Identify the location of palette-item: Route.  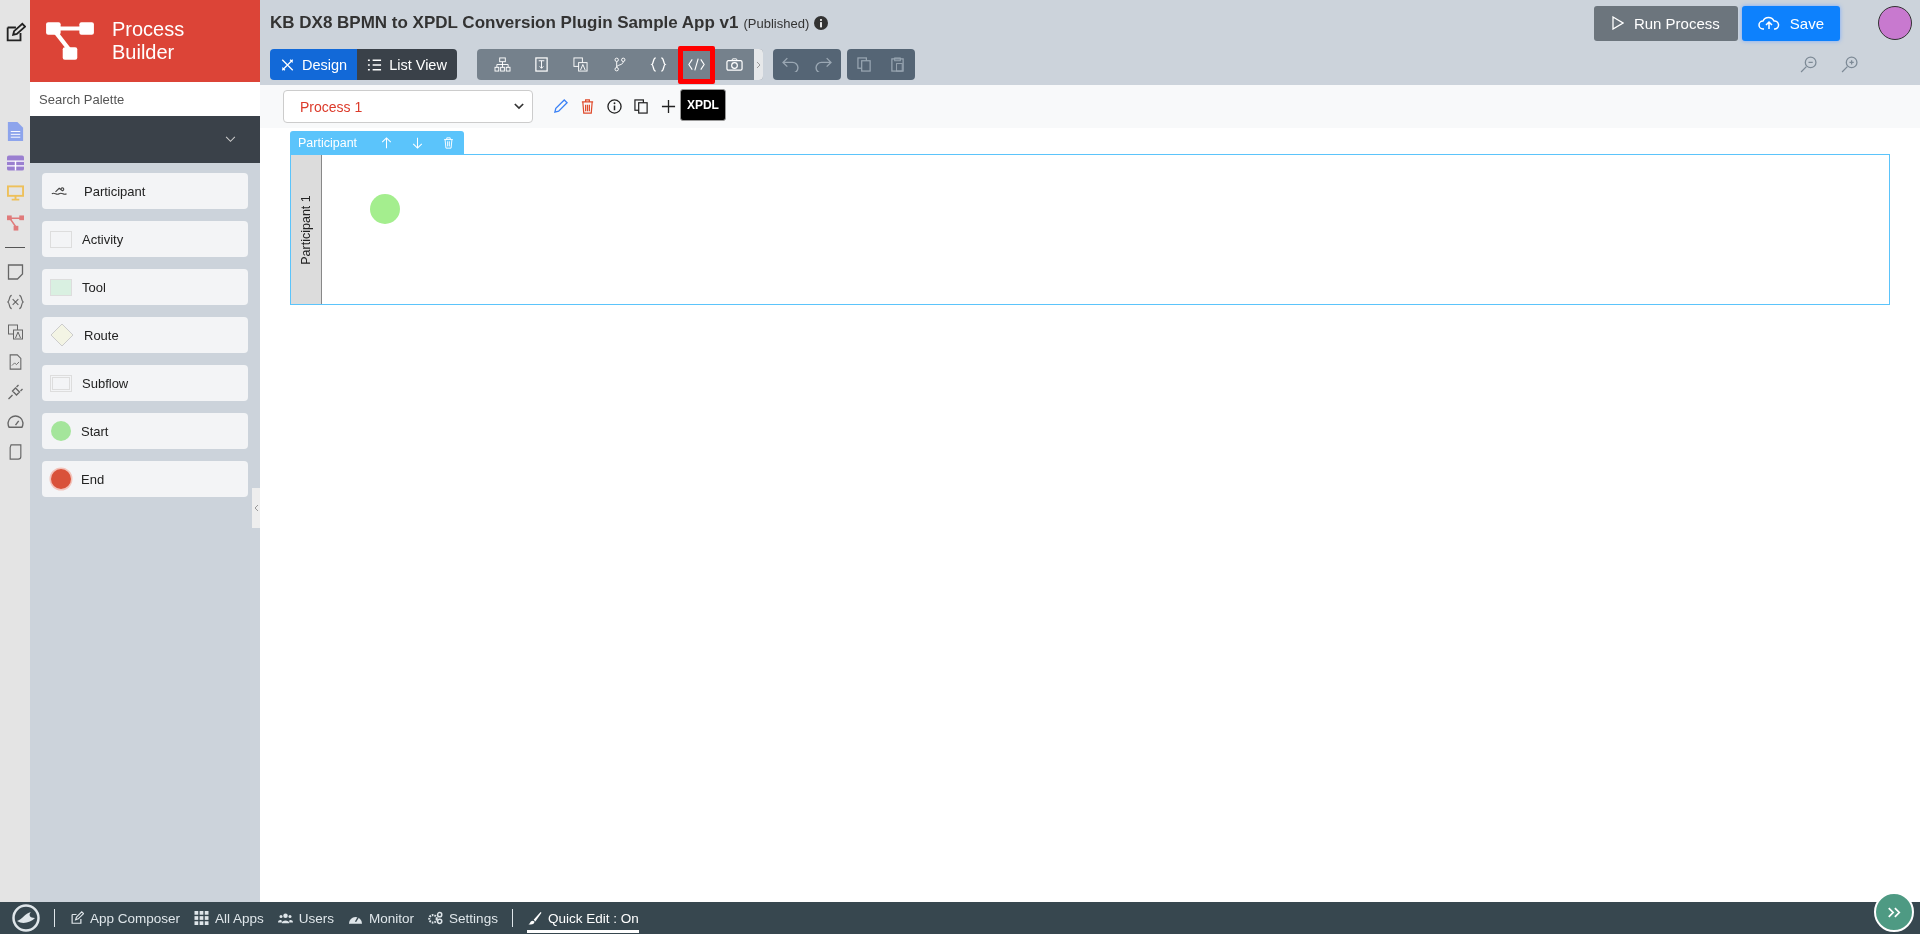
(145, 335).